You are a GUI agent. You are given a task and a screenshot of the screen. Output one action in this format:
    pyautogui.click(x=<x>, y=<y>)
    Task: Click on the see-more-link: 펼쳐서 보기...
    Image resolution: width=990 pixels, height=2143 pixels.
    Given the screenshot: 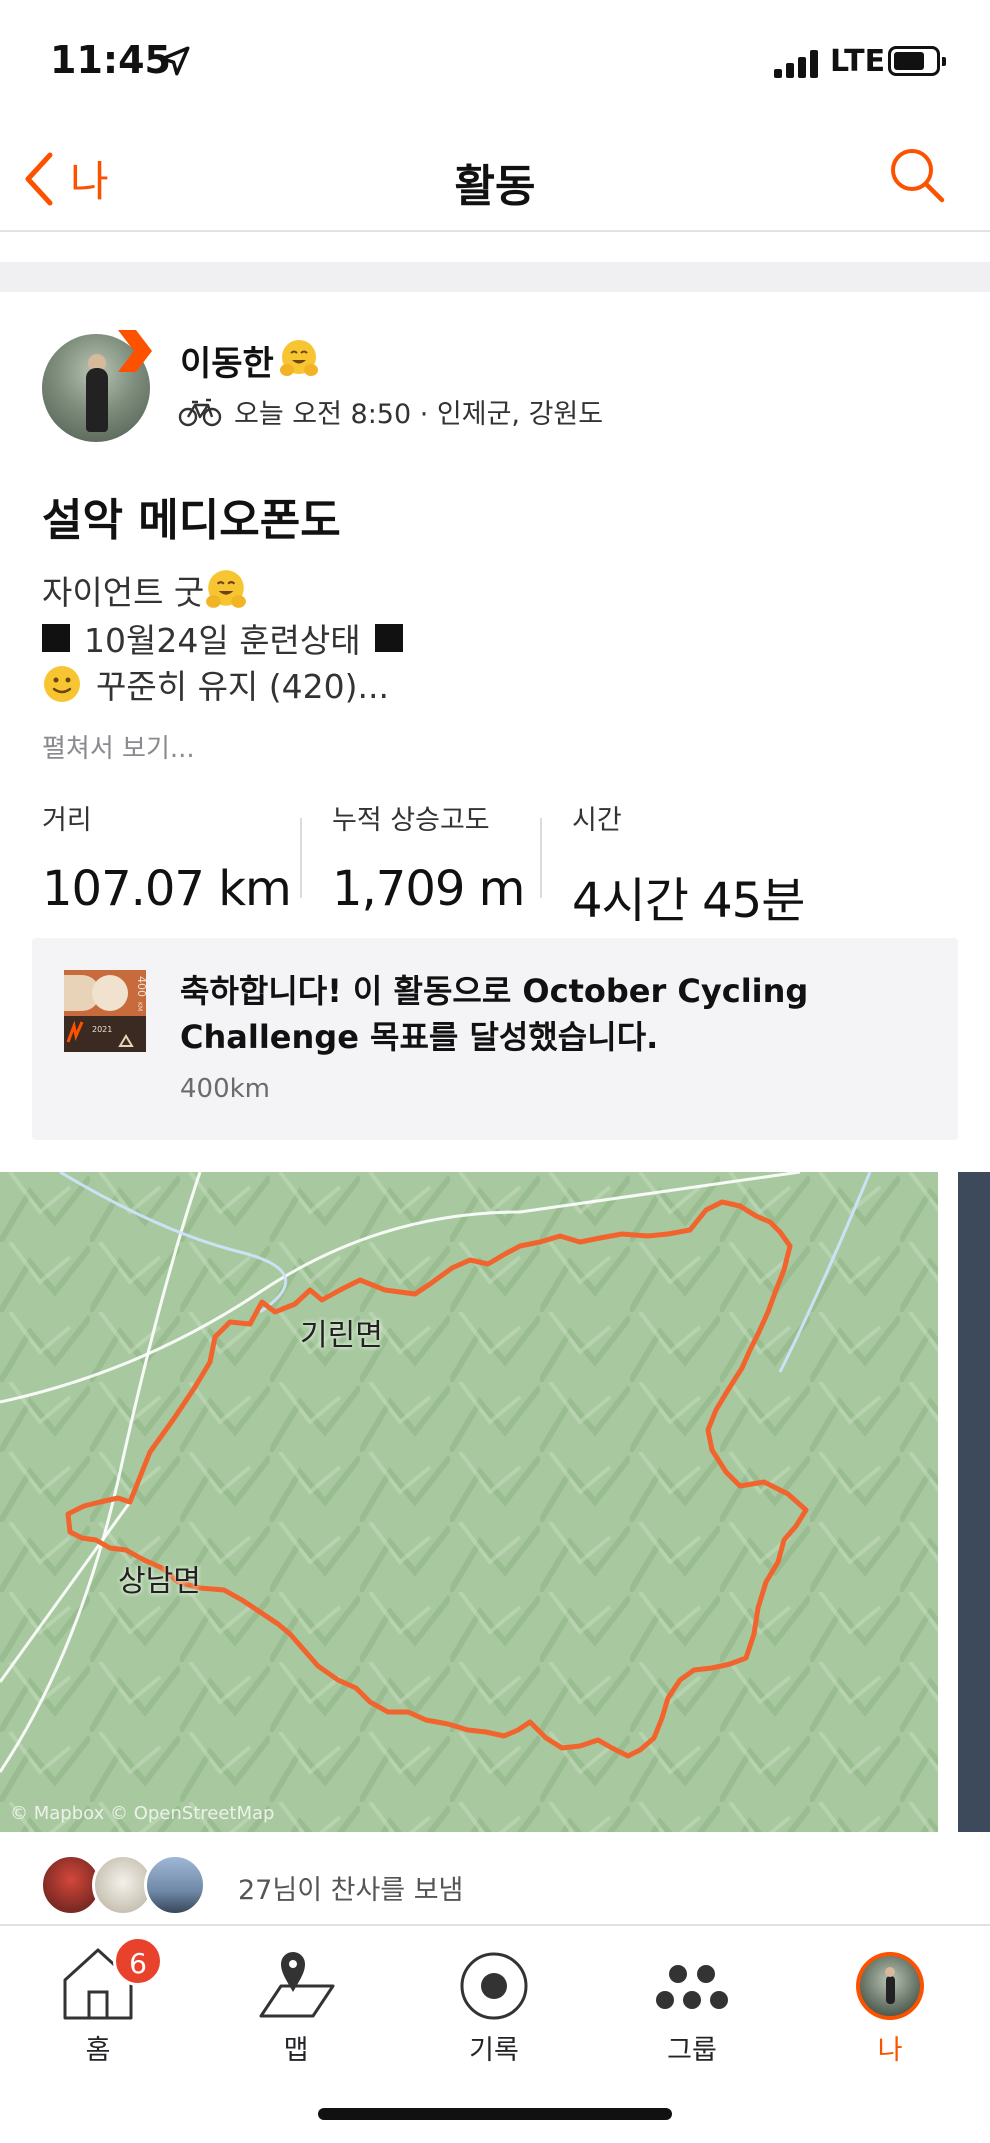 What is the action you would take?
    pyautogui.click(x=118, y=746)
    